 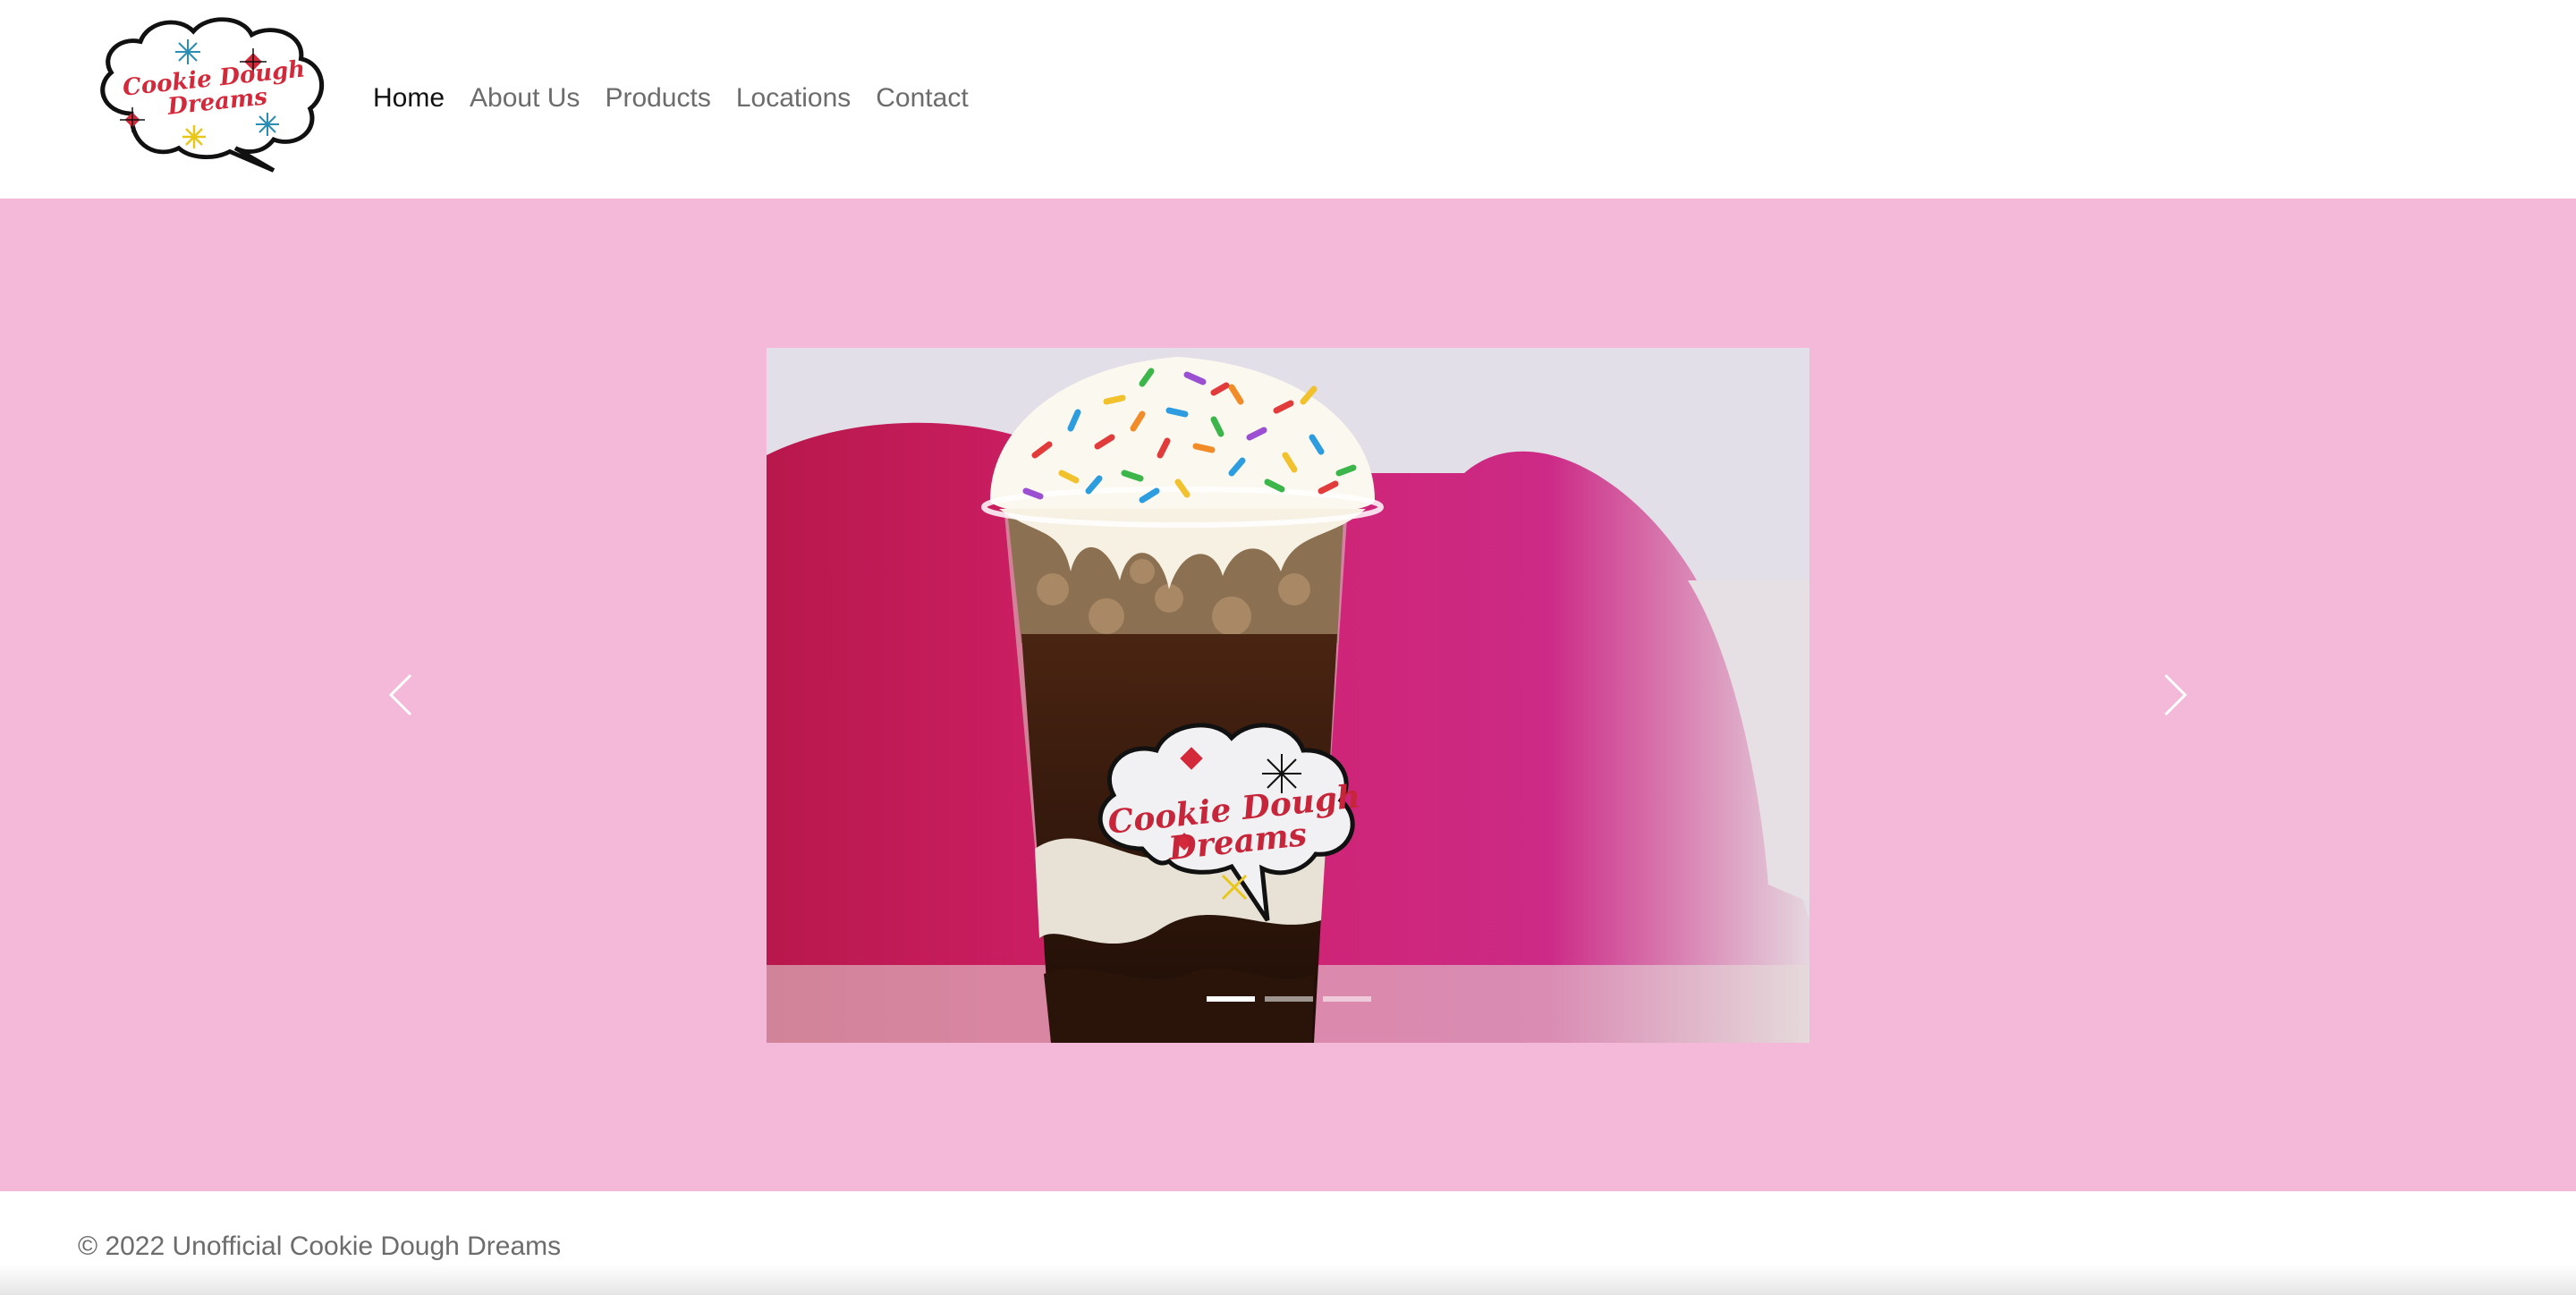 What do you see at coordinates (320, 1246) in the screenshot?
I see `copyright-text: © 2022 Unofficial Cookie Dough Dreams` at bounding box center [320, 1246].